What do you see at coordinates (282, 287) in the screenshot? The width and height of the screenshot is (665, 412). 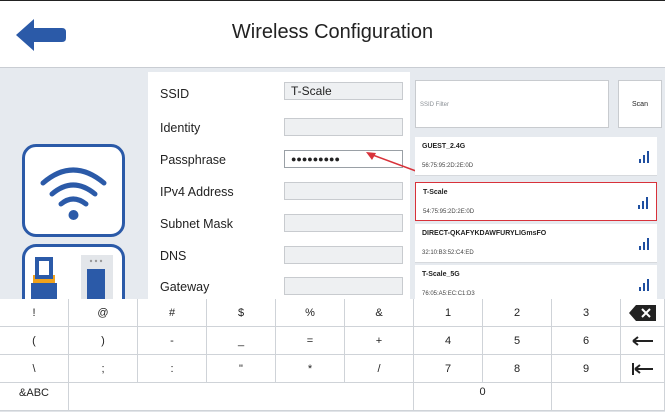 I see `gateway-row: Gateway` at bounding box center [282, 287].